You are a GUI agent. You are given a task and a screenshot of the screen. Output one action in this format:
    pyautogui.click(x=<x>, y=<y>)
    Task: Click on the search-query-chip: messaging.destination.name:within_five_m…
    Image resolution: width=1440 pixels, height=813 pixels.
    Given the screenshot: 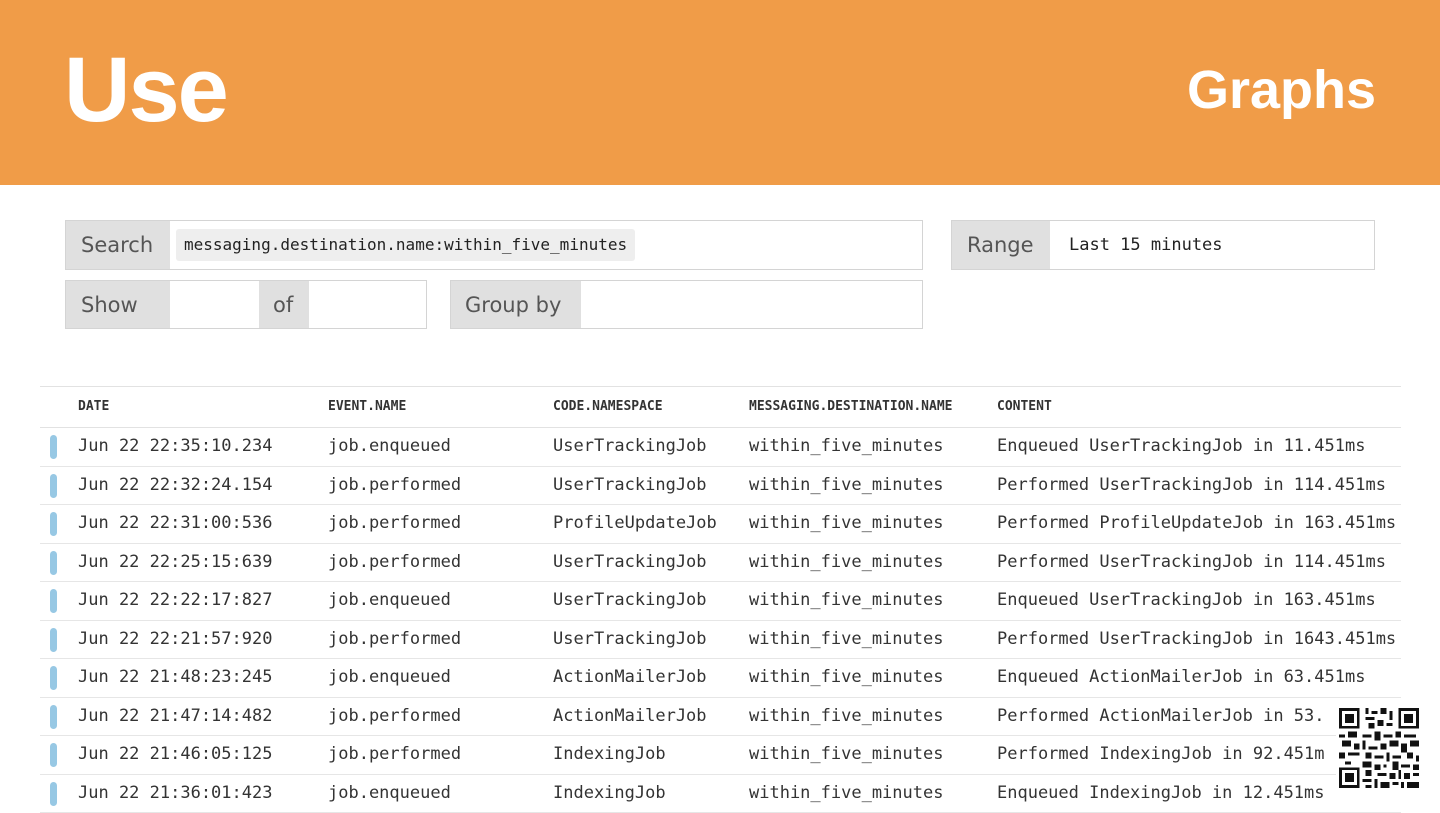 What is the action you would take?
    pyautogui.click(x=405, y=245)
    